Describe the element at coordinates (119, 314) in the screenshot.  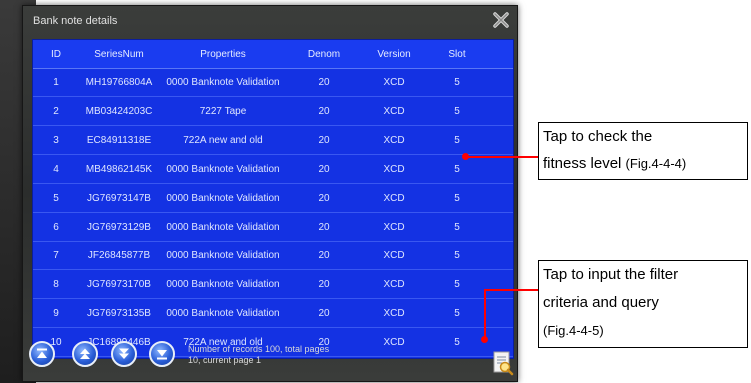
I see `cell-serial: JG76973135B` at that location.